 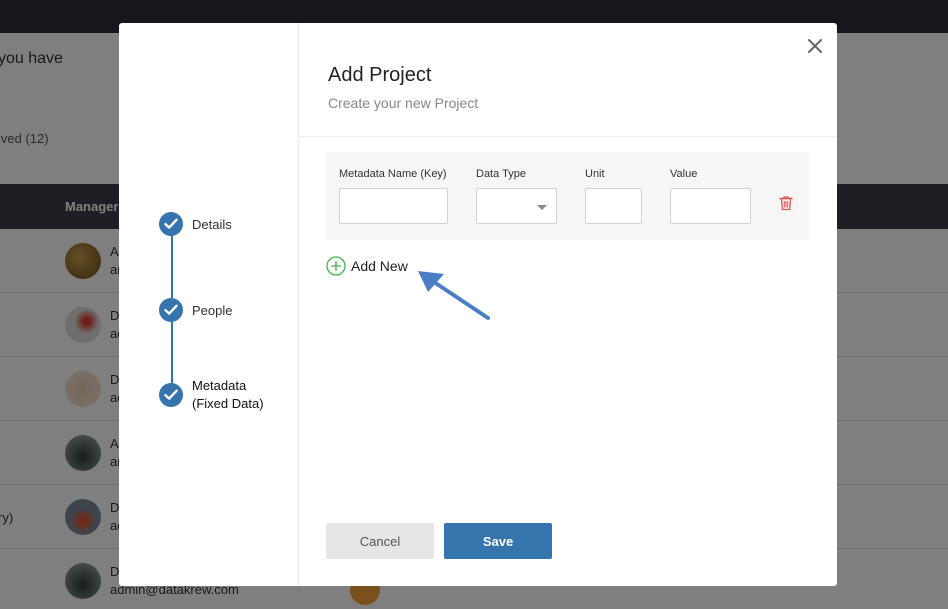 I want to click on close-icon, so click(x=815, y=46).